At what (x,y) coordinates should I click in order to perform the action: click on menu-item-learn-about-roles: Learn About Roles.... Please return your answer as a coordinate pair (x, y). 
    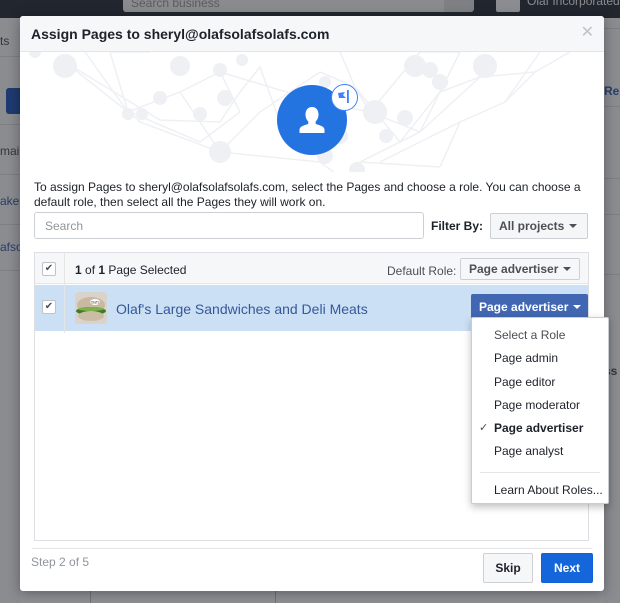
    Looking at the image, I should click on (540, 490).